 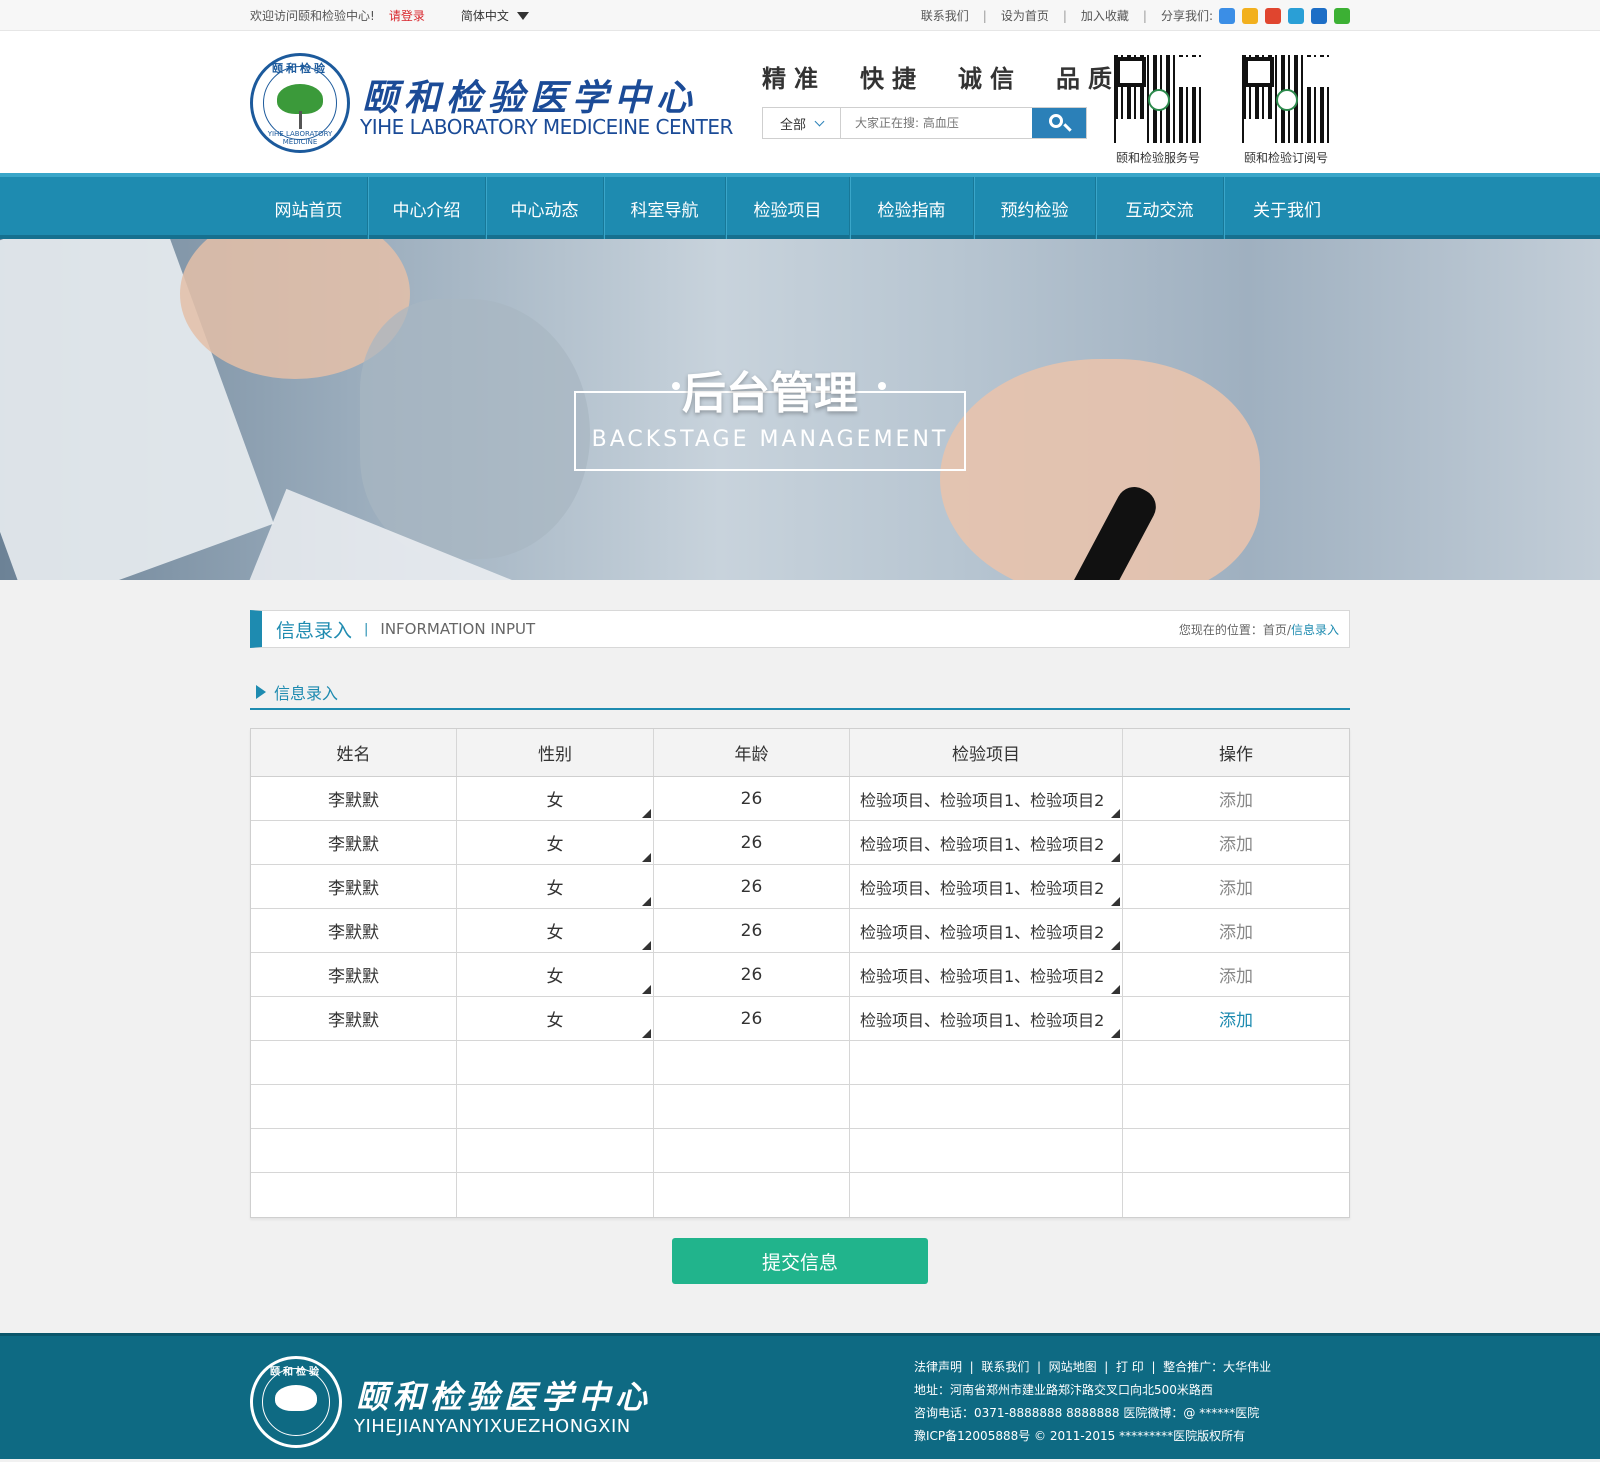 I want to click on cell-gender-text: 女, so click(x=555, y=1021).